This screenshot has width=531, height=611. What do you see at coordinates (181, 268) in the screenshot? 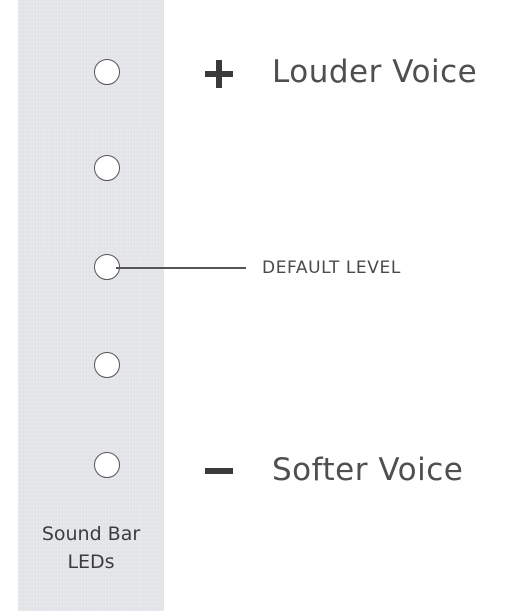
I see `default-level-leader-line` at bounding box center [181, 268].